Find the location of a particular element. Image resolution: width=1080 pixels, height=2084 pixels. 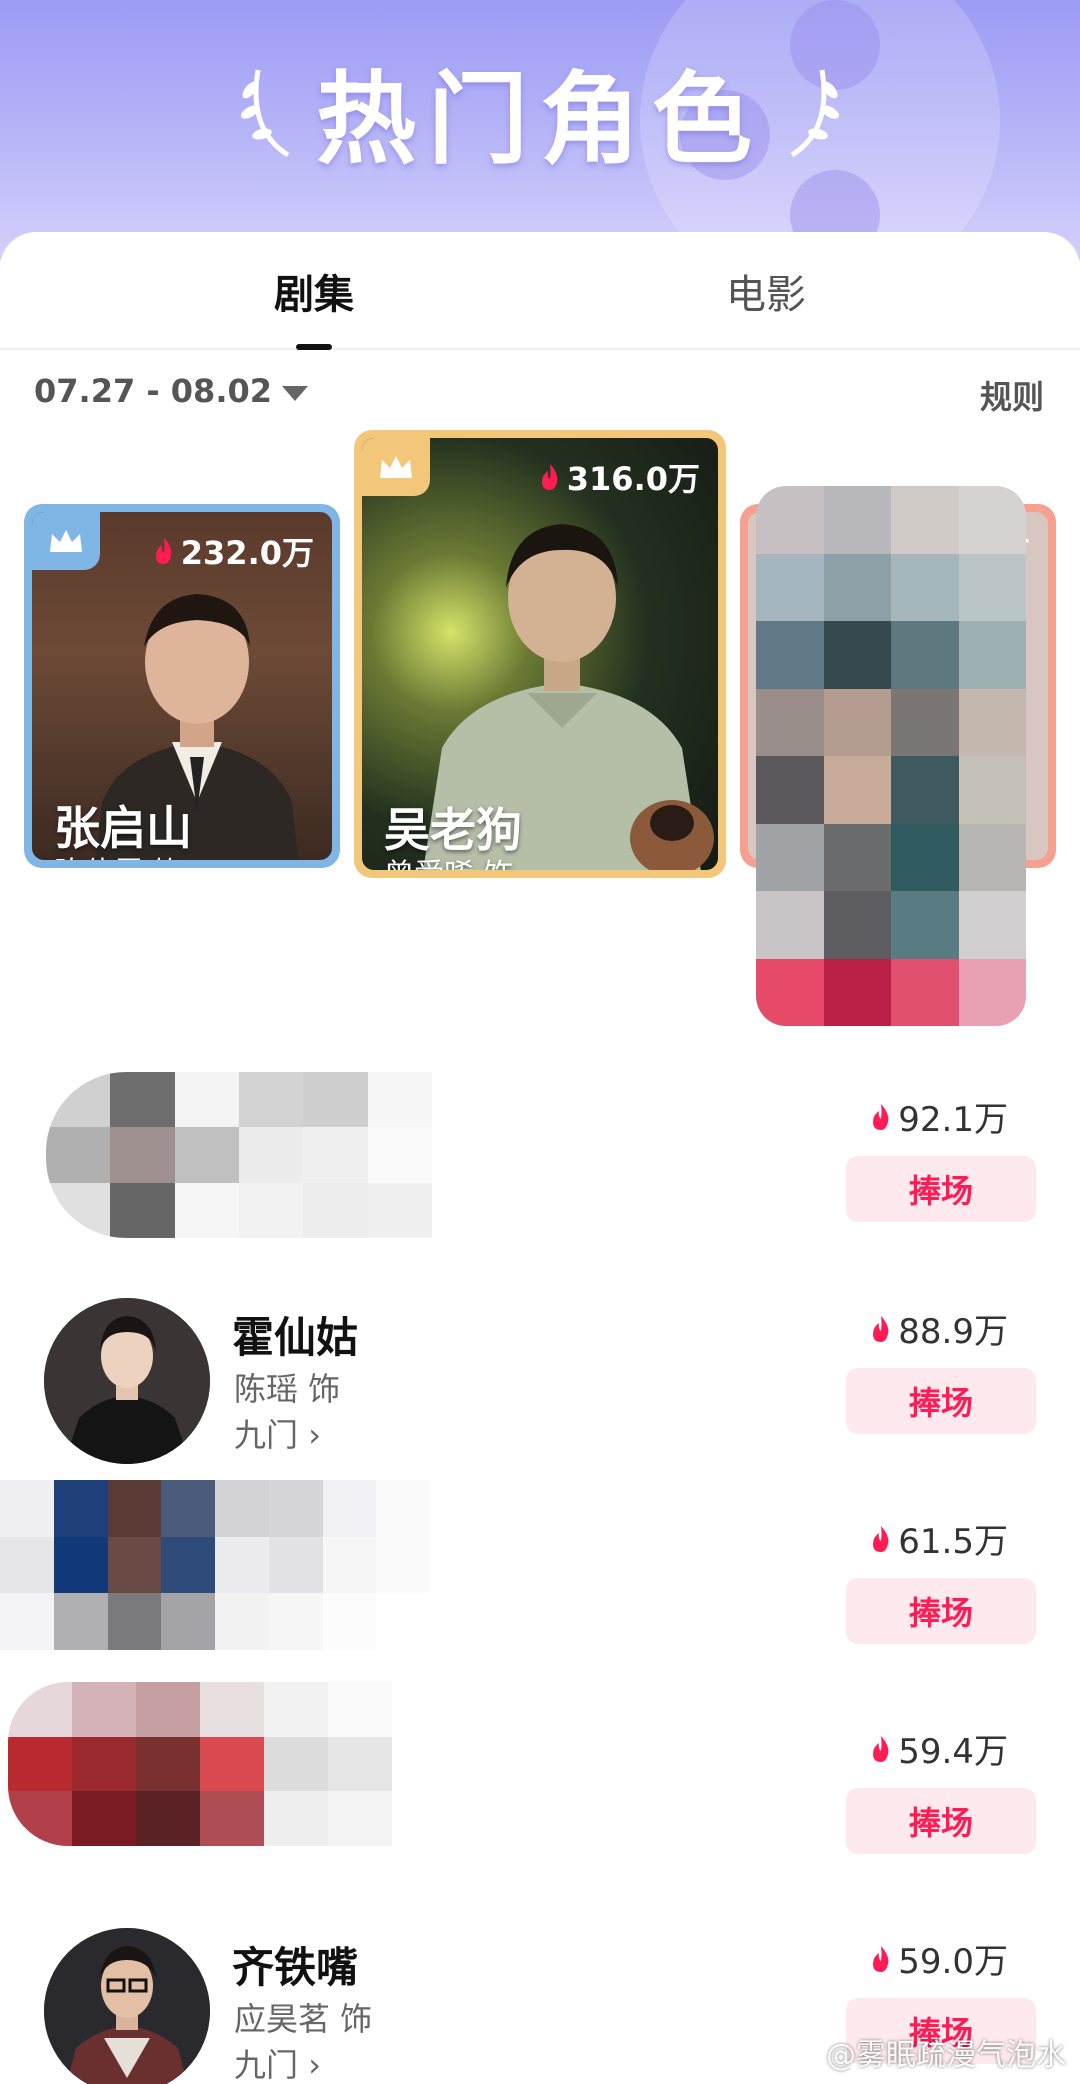

actor-name: 应昊茗 饰 is located at coordinates (303, 2019).